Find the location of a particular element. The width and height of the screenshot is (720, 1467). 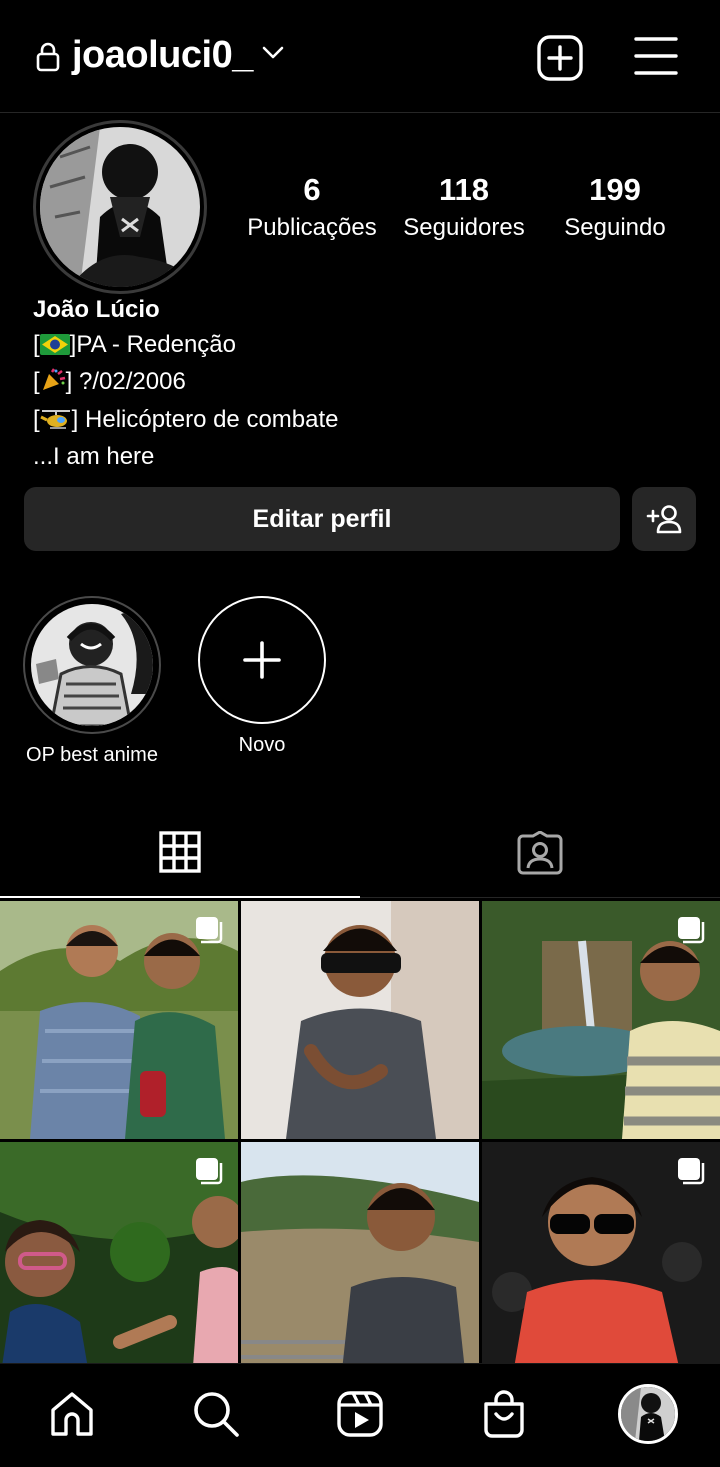

plus-icon is located at coordinates (262, 660).